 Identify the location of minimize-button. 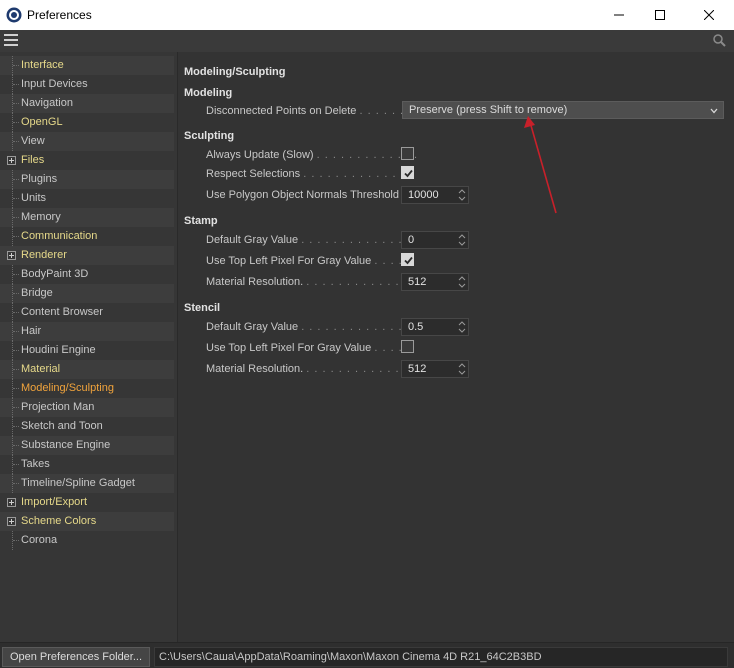
(619, 15).